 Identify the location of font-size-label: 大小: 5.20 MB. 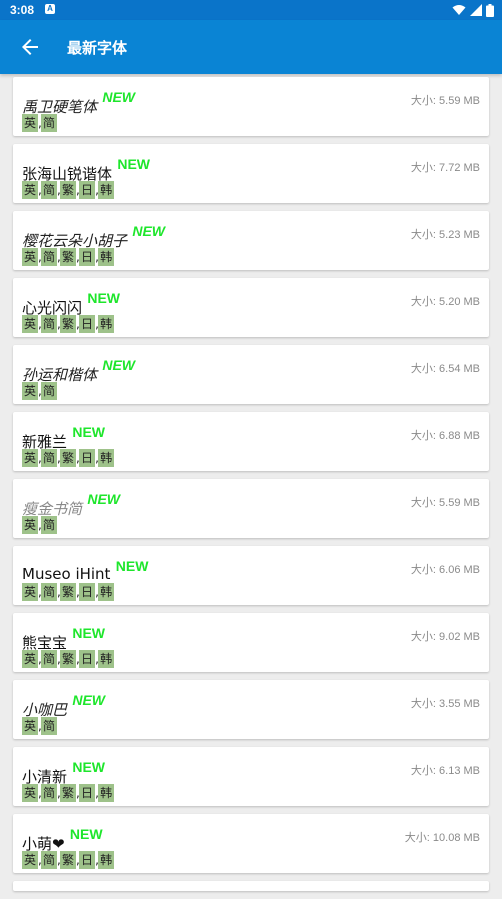
(445, 302).